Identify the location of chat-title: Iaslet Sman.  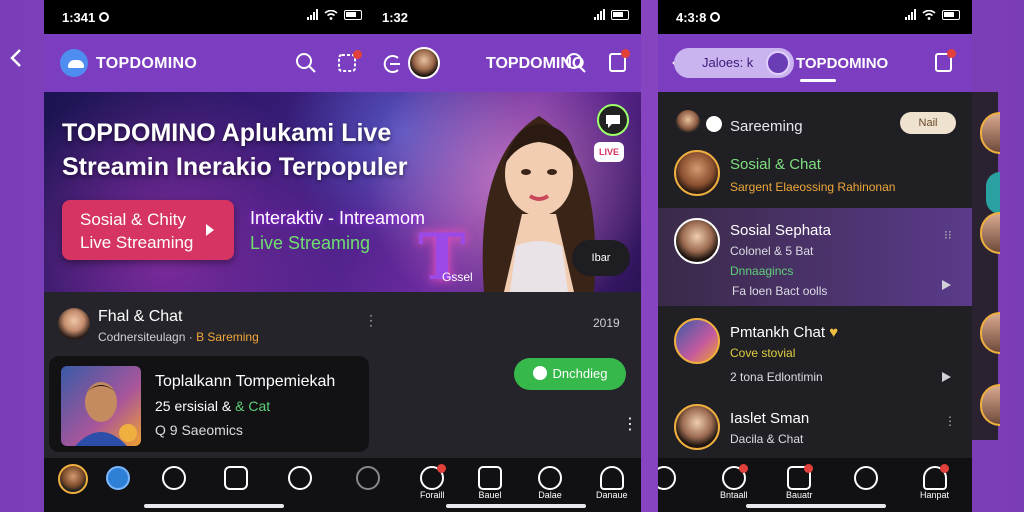
(770, 418).